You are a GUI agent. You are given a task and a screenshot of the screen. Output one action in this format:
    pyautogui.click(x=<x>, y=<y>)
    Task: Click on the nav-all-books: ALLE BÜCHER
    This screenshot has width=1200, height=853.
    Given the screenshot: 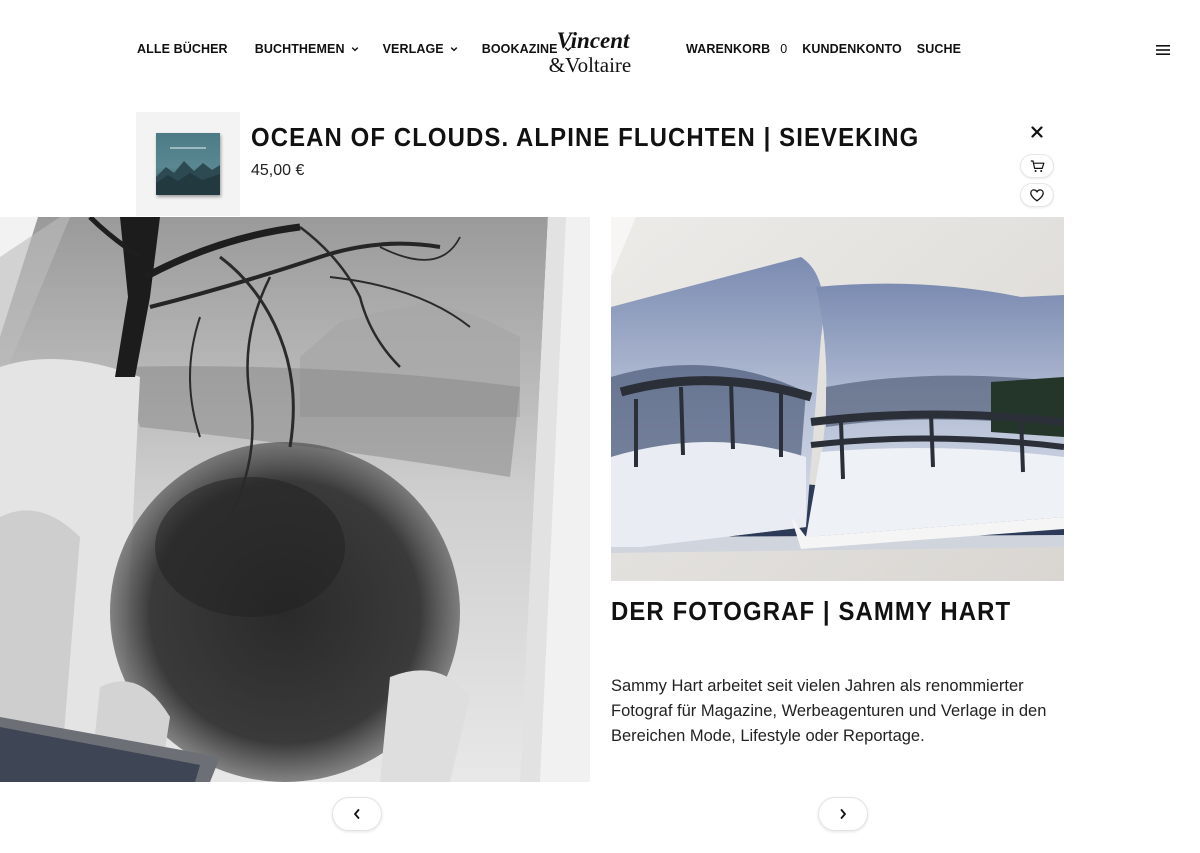 What is the action you would take?
    pyautogui.click(x=182, y=49)
    